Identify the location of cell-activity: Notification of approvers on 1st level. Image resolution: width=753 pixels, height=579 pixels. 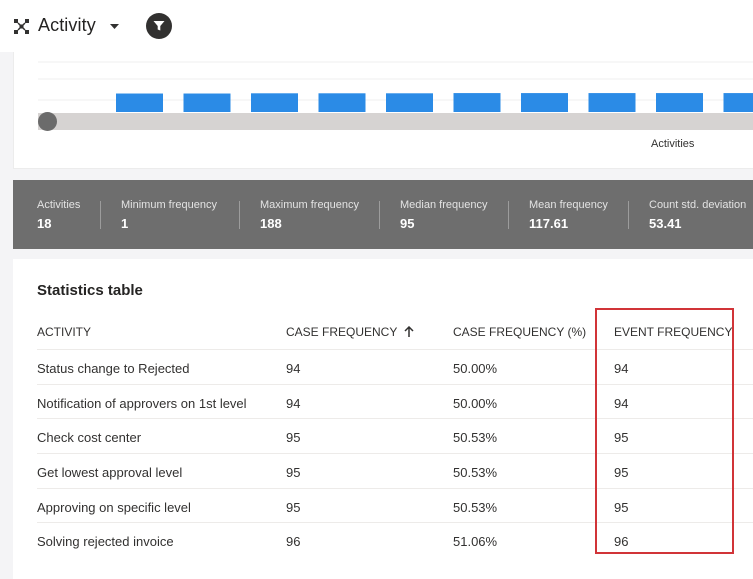
(142, 403).